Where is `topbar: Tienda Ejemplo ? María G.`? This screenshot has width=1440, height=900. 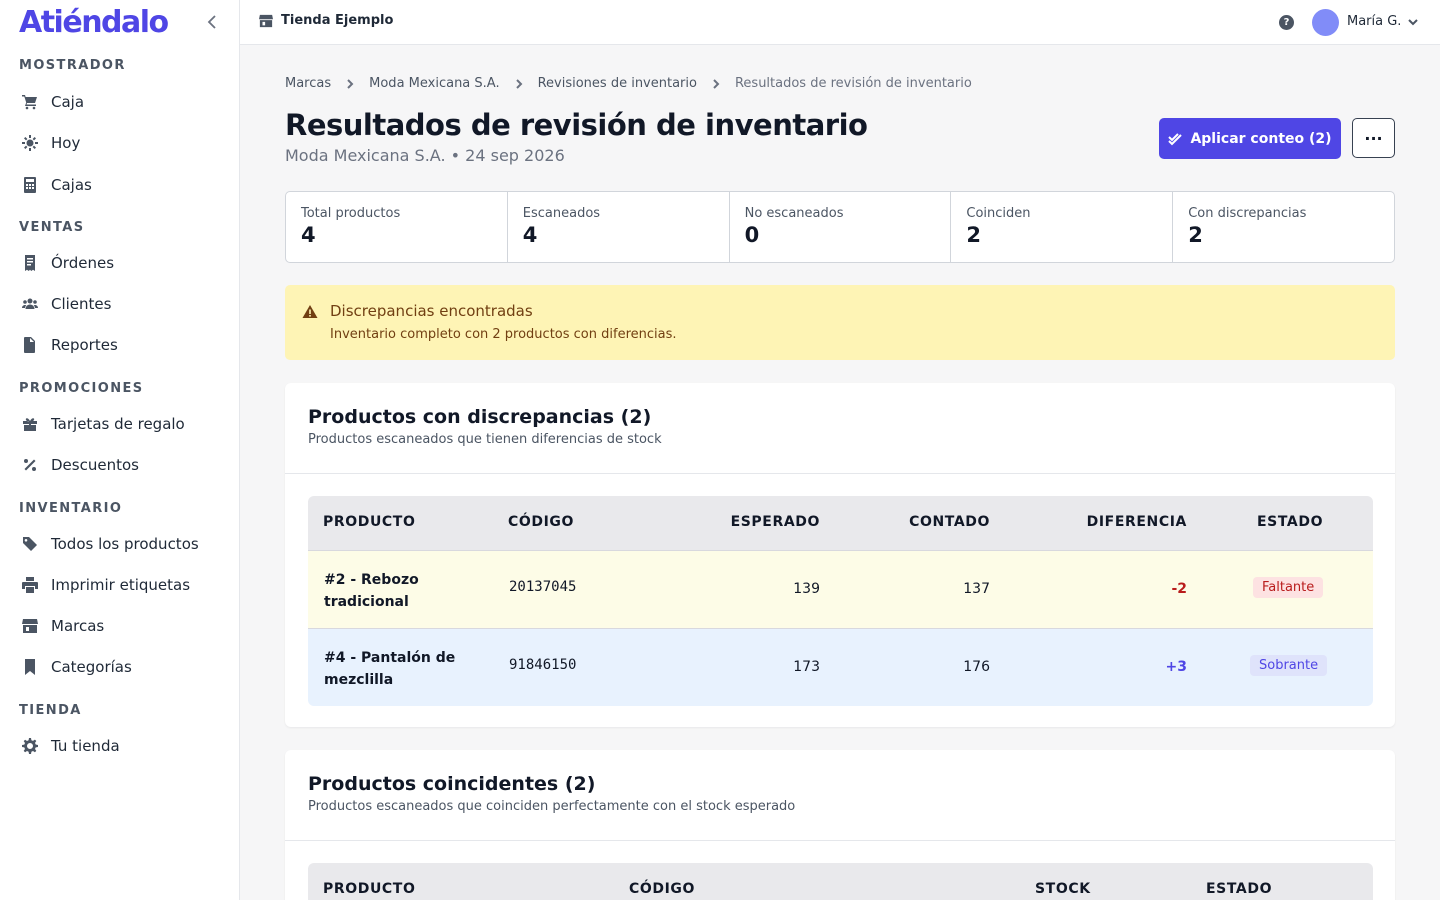
topbar: Tienda Ejemplo ? María G. is located at coordinates (840, 22).